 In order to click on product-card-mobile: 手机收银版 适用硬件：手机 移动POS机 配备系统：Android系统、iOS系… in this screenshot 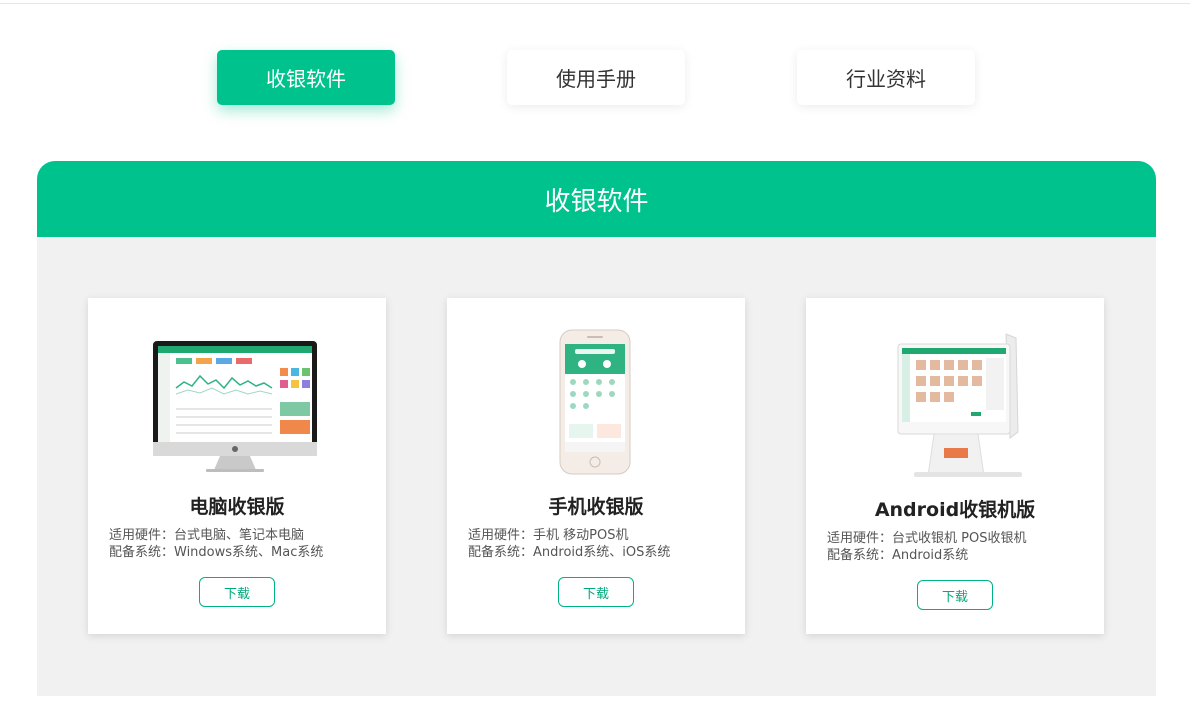, I will do `click(596, 466)`.